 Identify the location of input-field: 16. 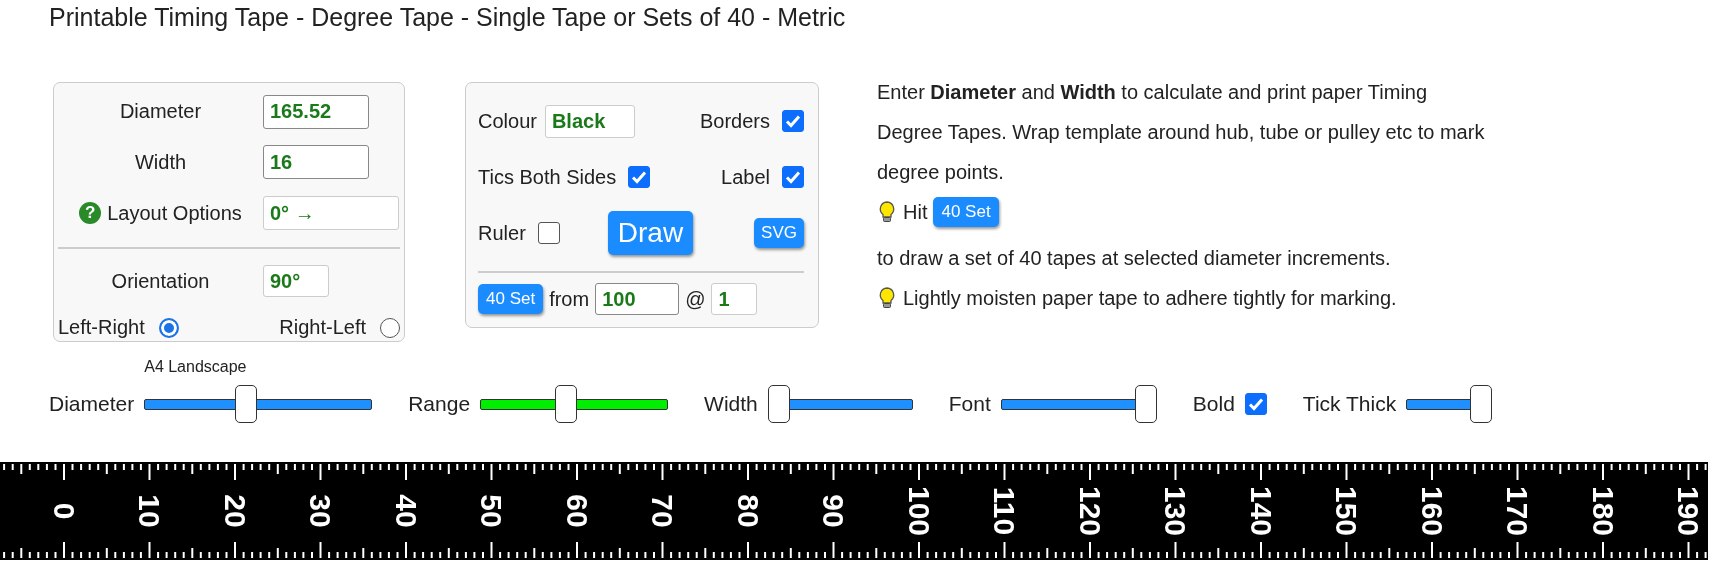
(316, 162).